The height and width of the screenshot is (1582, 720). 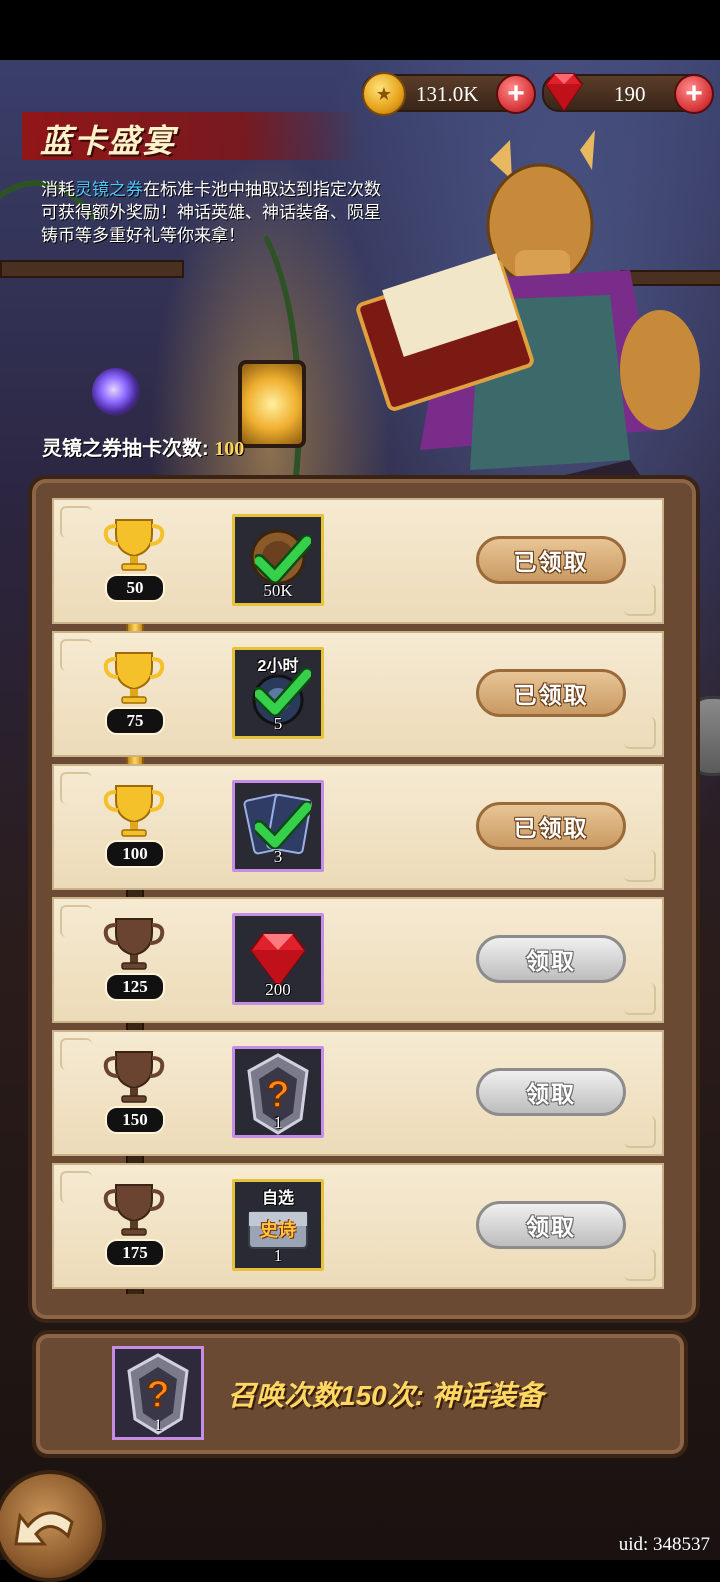 What do you see at coordinates (229, 449) in the screenshot?
I see `draw-count-value: 100` at bounding box center [229, 449].